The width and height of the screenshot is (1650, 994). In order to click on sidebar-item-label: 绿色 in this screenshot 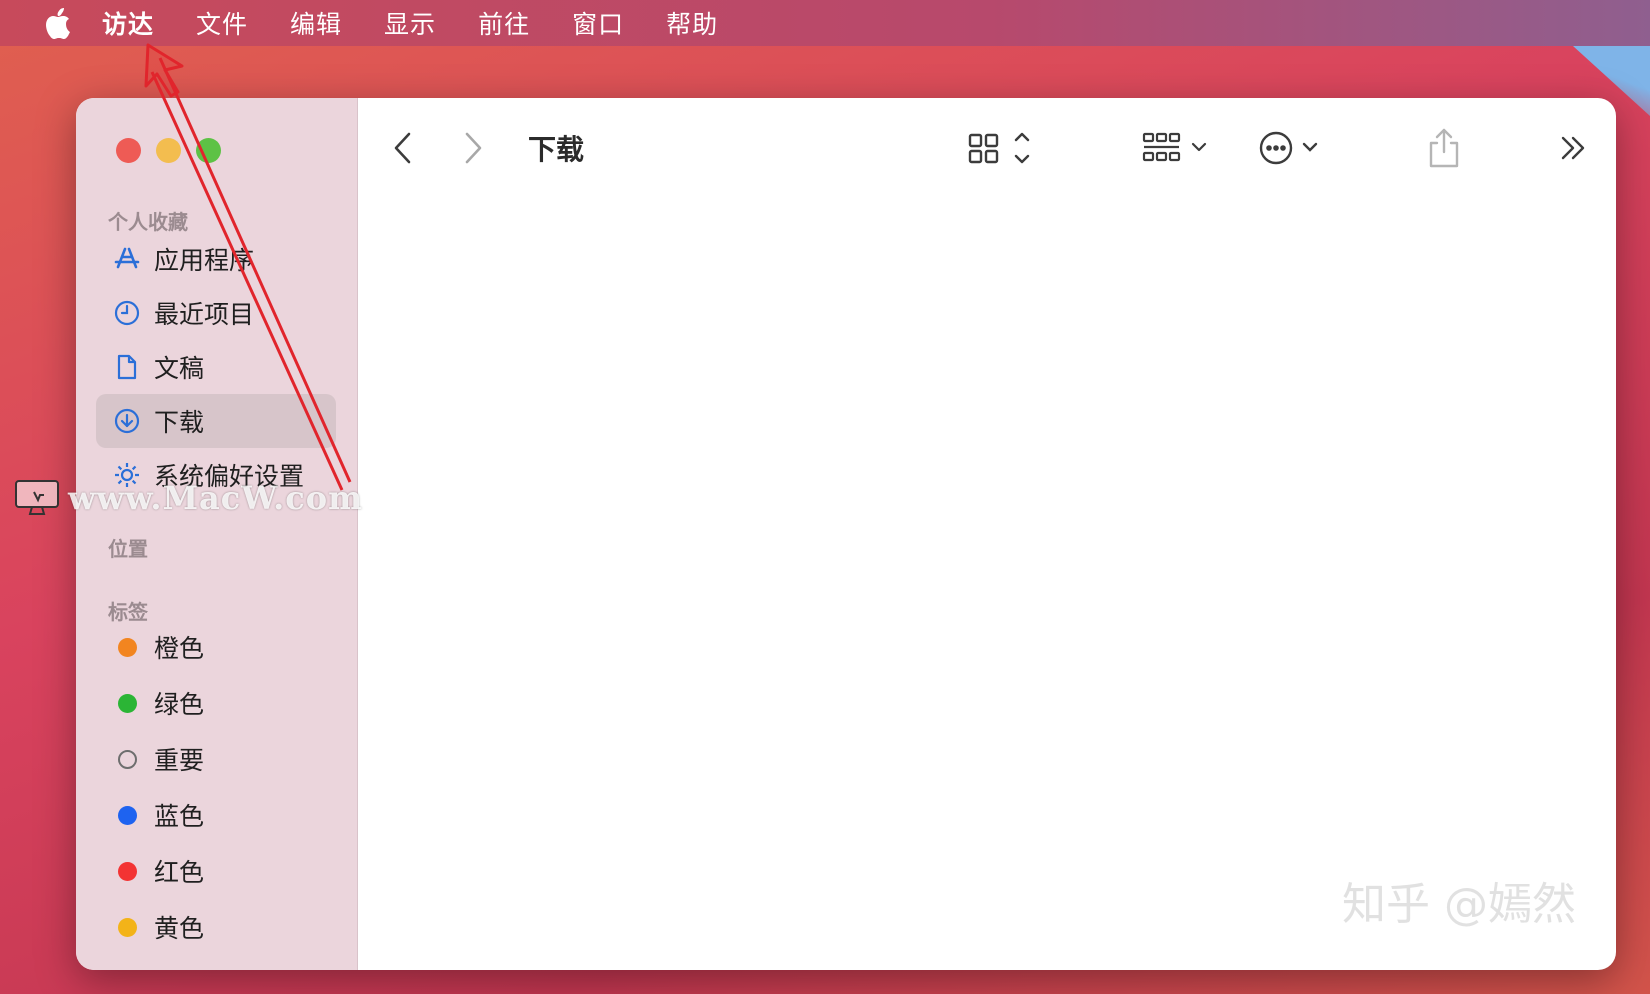, I will do `click(179, 704)`.